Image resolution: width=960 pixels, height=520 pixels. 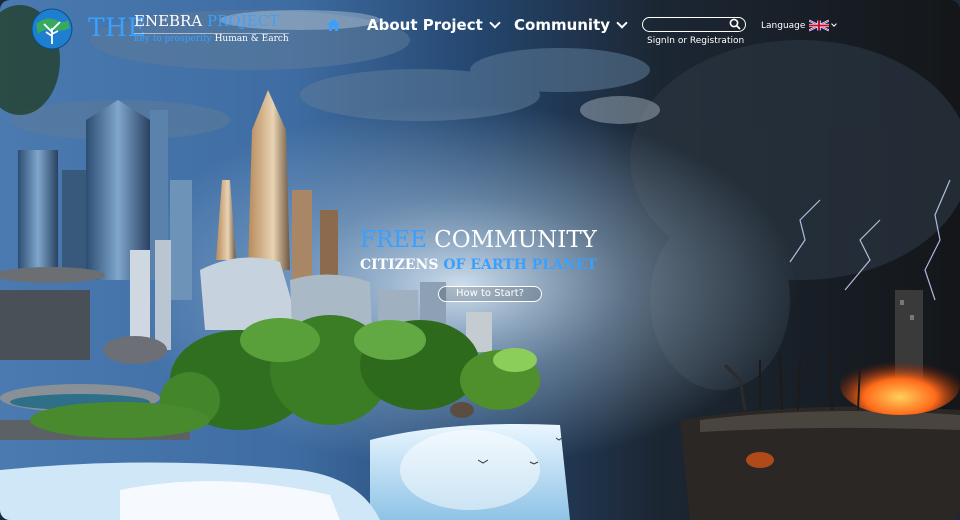 What do you see at coordinates (399, 265) in the screenshot?
I see `hero-word-citizens: CITIZENS` at bounding box center [399, 265].